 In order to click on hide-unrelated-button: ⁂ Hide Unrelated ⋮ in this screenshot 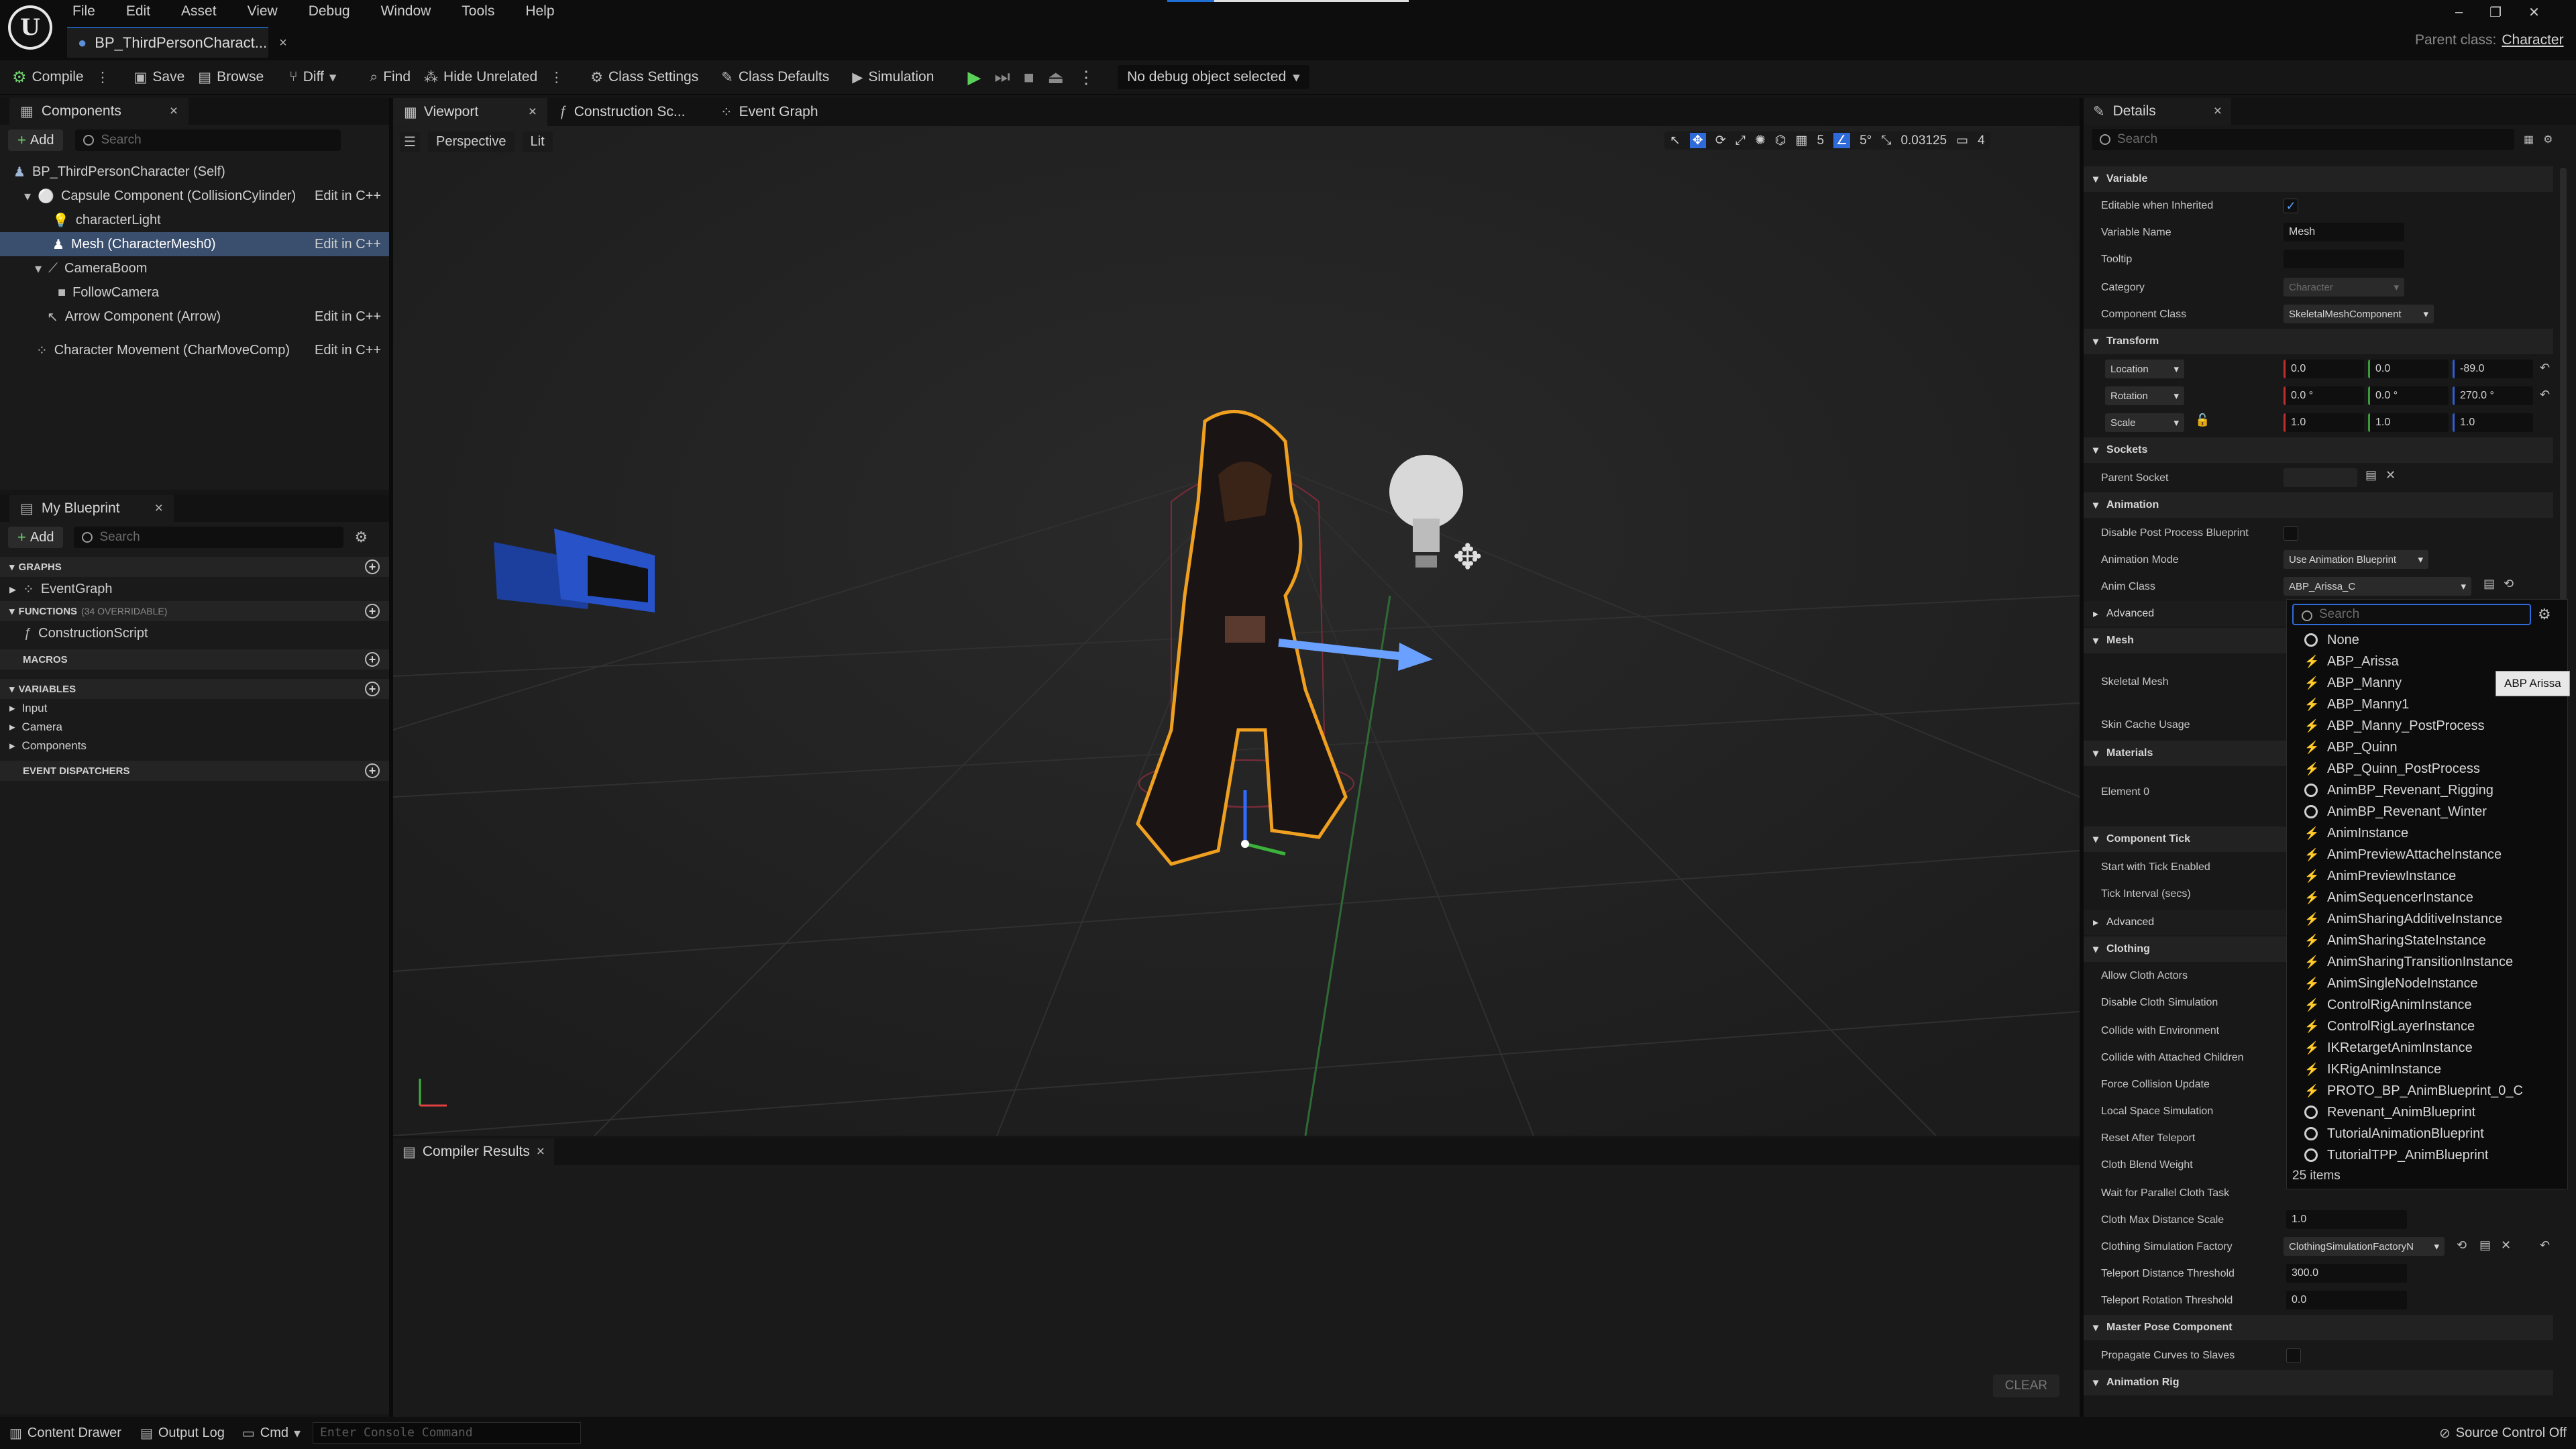, I will do `click(493, 77)`.